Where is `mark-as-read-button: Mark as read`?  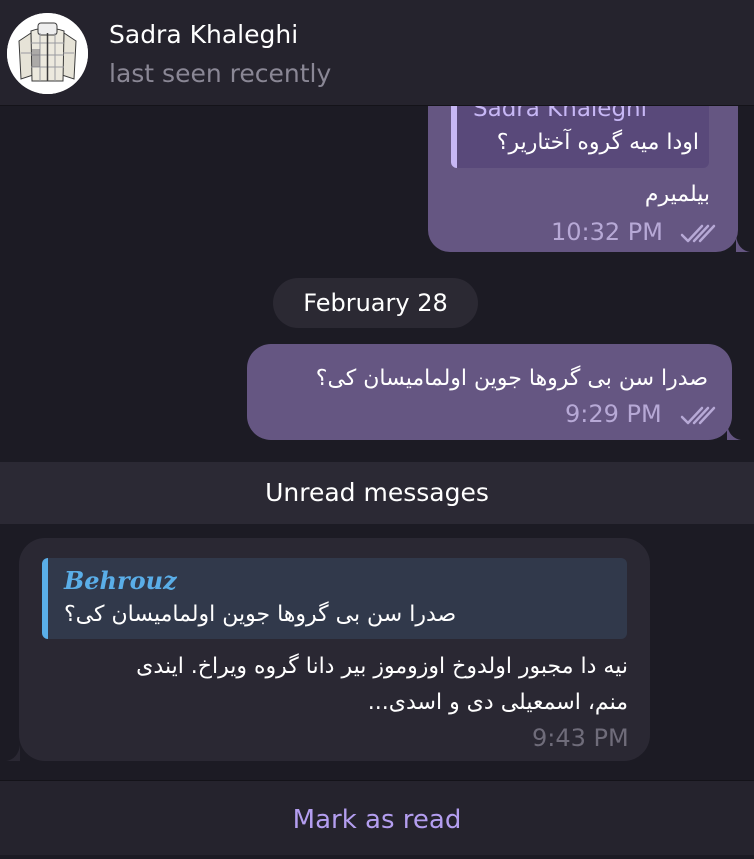 mark-as-read-button: Mark as read is located at coordinates (377, 818).